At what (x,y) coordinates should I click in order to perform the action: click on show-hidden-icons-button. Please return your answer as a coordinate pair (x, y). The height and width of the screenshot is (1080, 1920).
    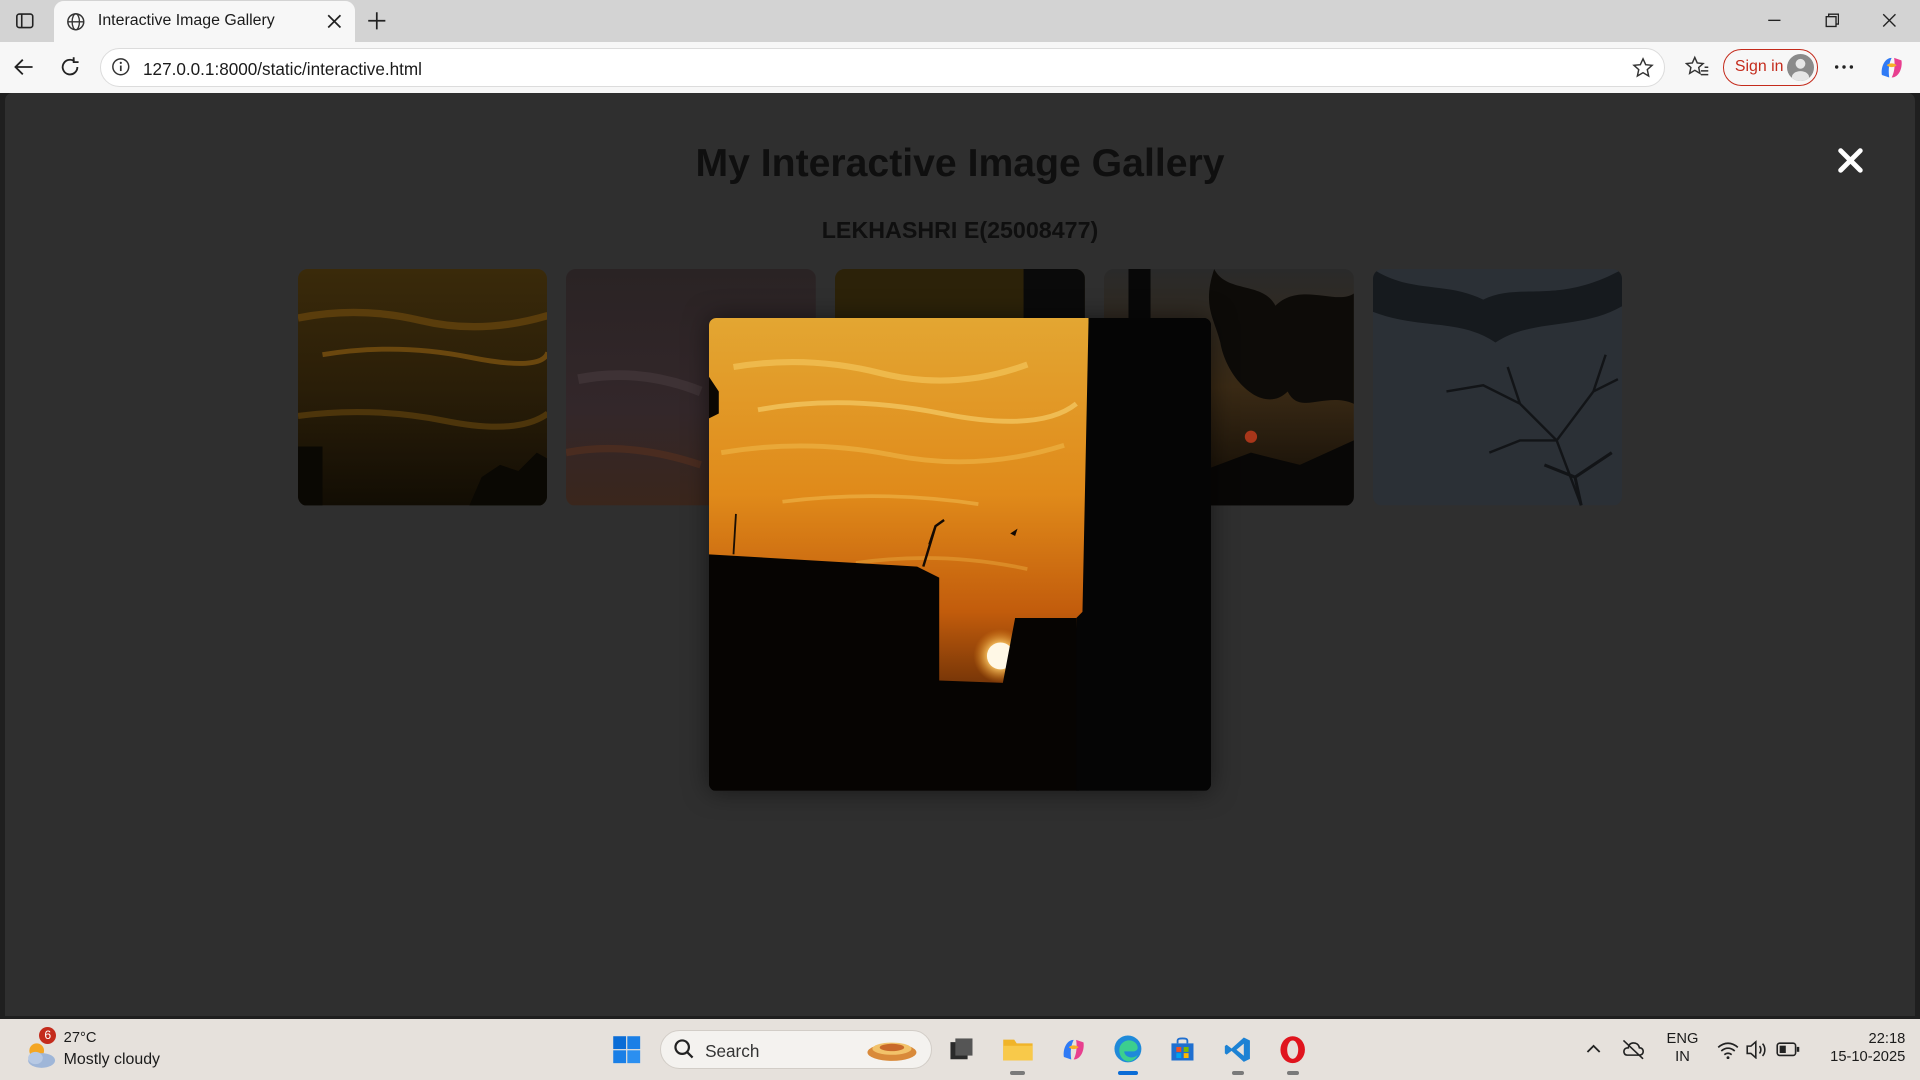
    Looking at the image, I should click on (1593, 1049).